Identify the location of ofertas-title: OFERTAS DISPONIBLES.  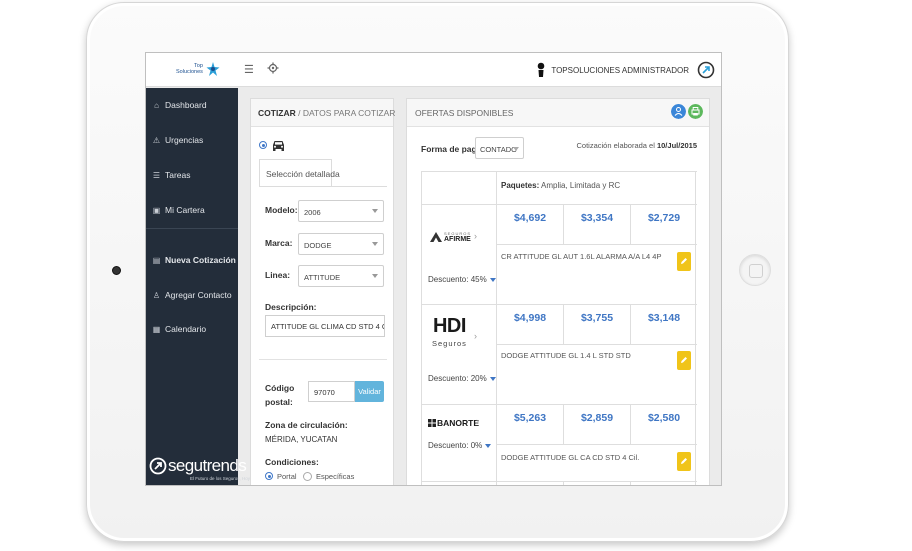
(464, 113).